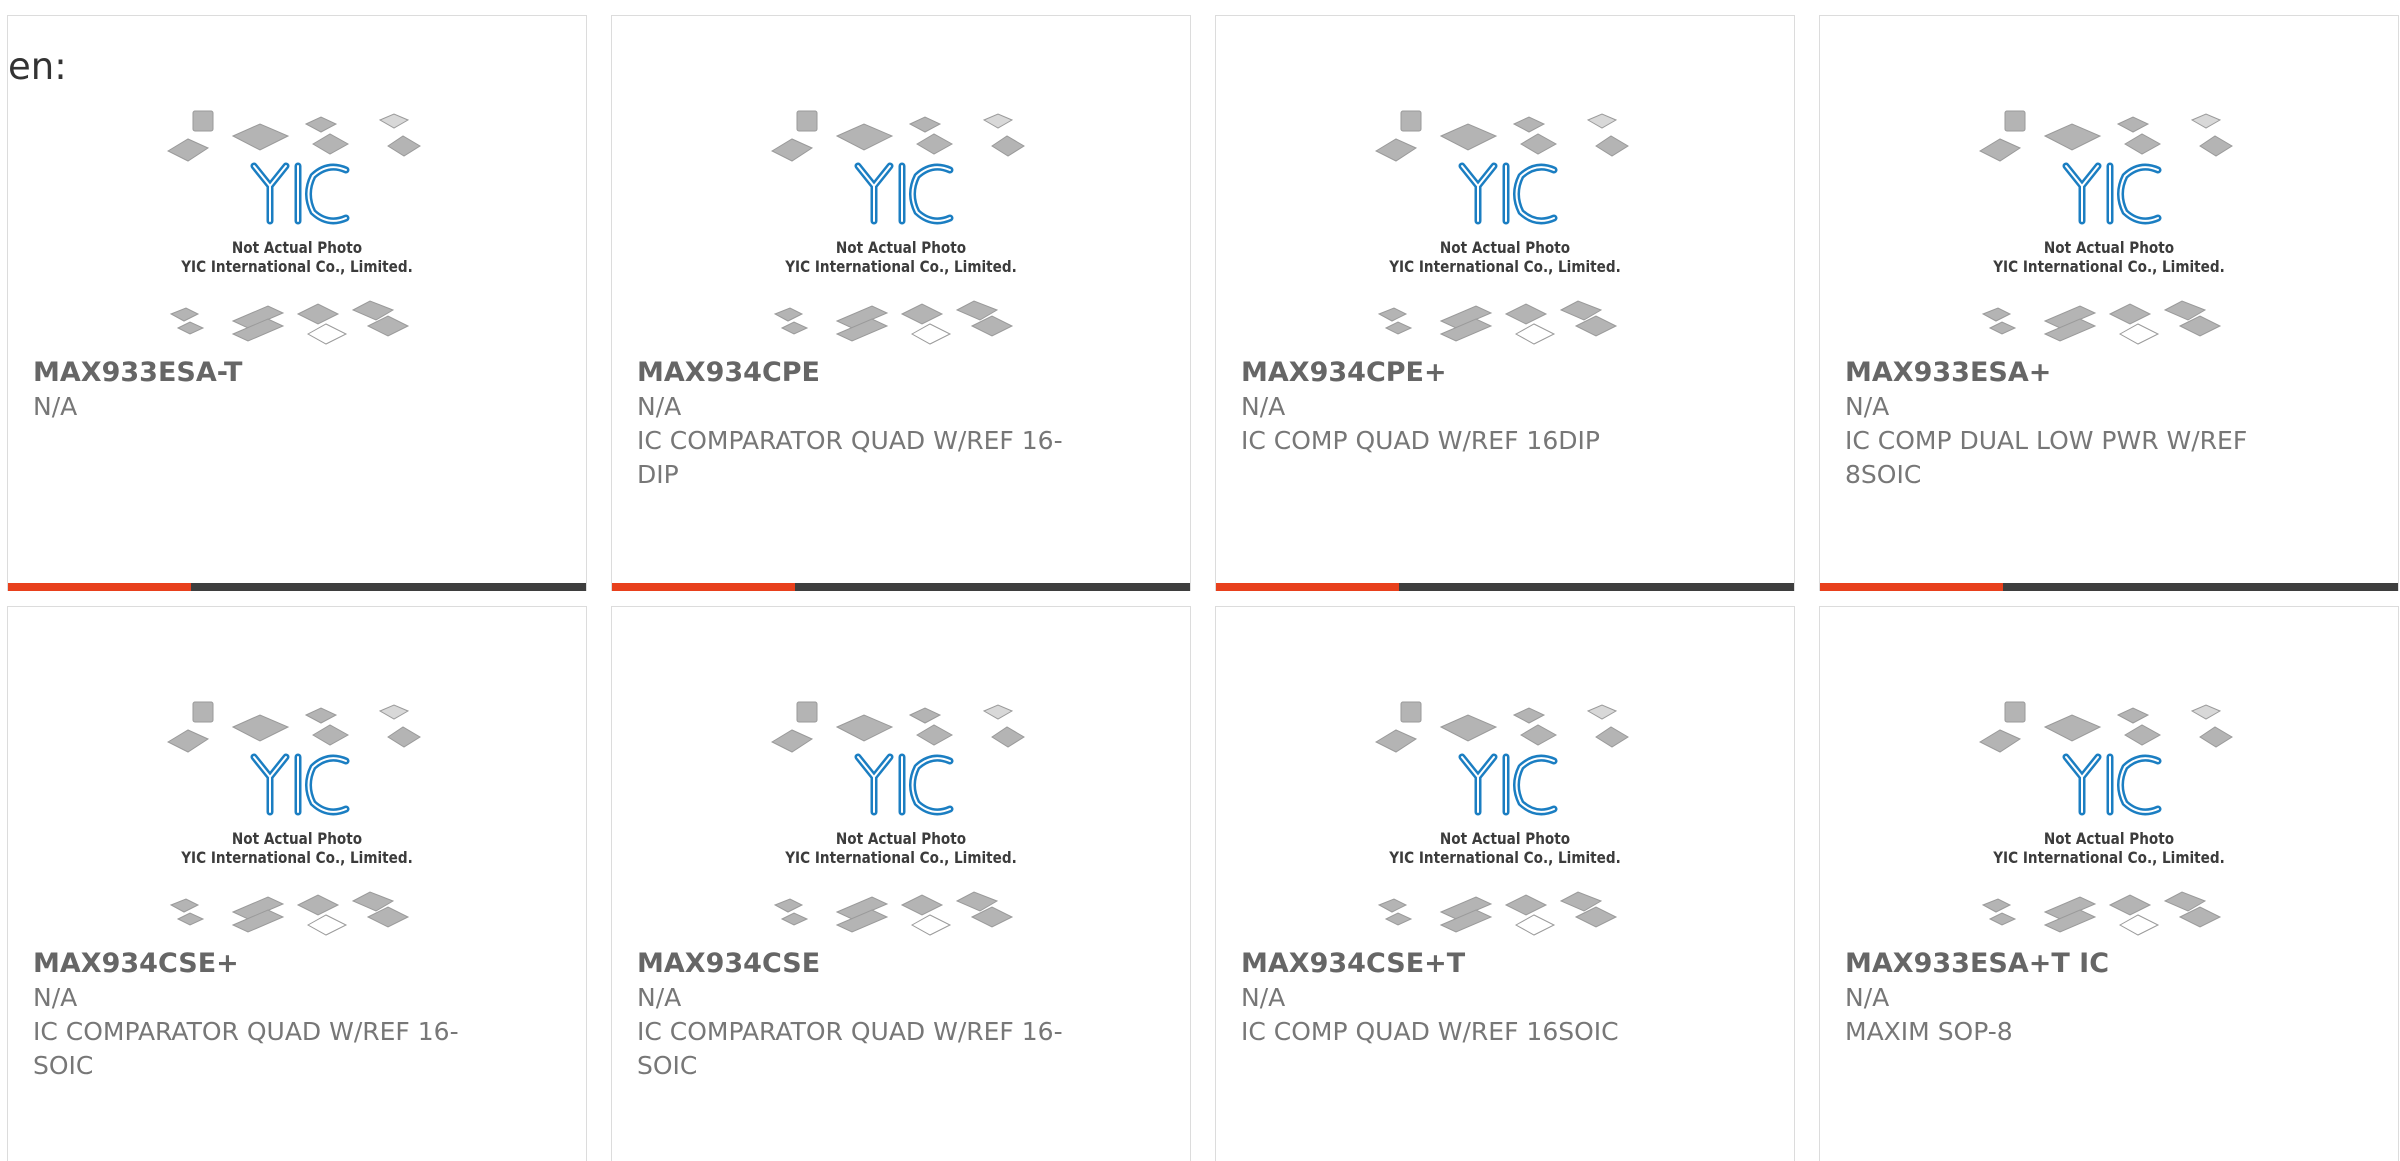 This screenshot has width=2400, height=1161. I want to click on description: IC COMPARATOR QUAD W/REF 16-DIP, so click(850, 457).